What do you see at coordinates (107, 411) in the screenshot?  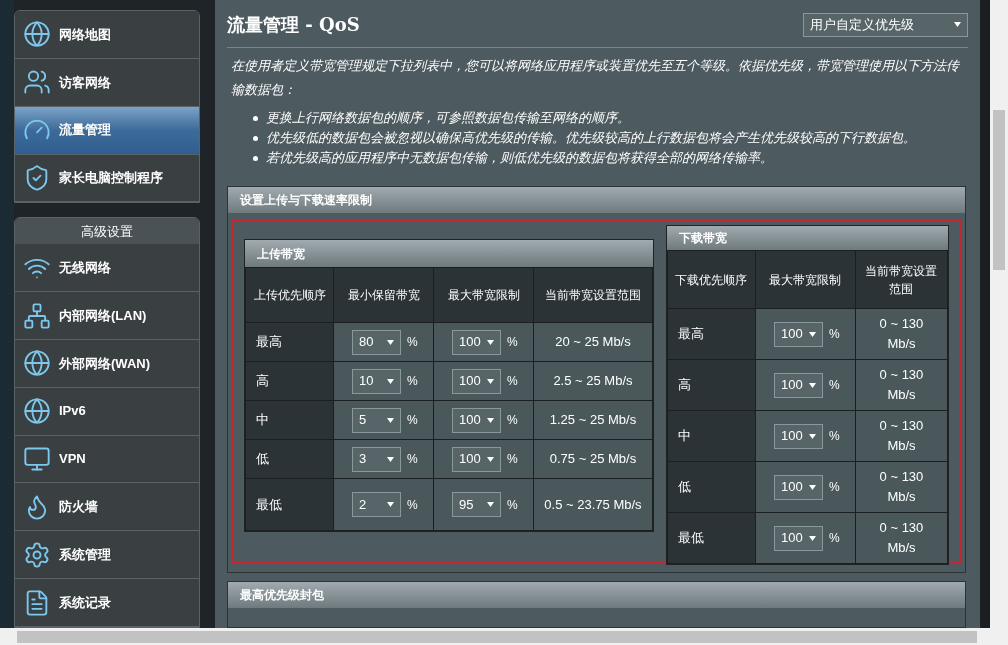 I see `sidebar-item: IPv6` at bounding box center [107, 411].